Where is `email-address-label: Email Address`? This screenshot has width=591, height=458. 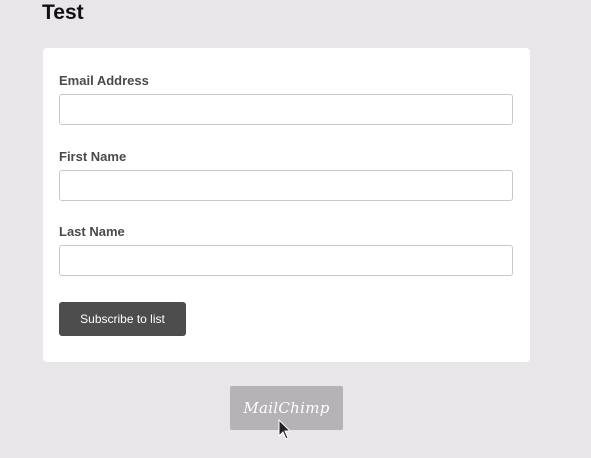
email-address-label: Email Address is located at coordinates (104, 80).